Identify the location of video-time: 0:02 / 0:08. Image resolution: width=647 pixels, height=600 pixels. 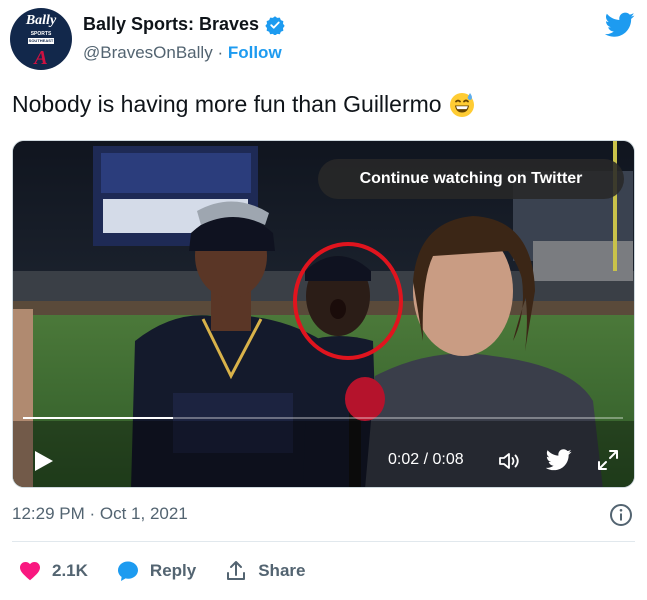
(426, 459).